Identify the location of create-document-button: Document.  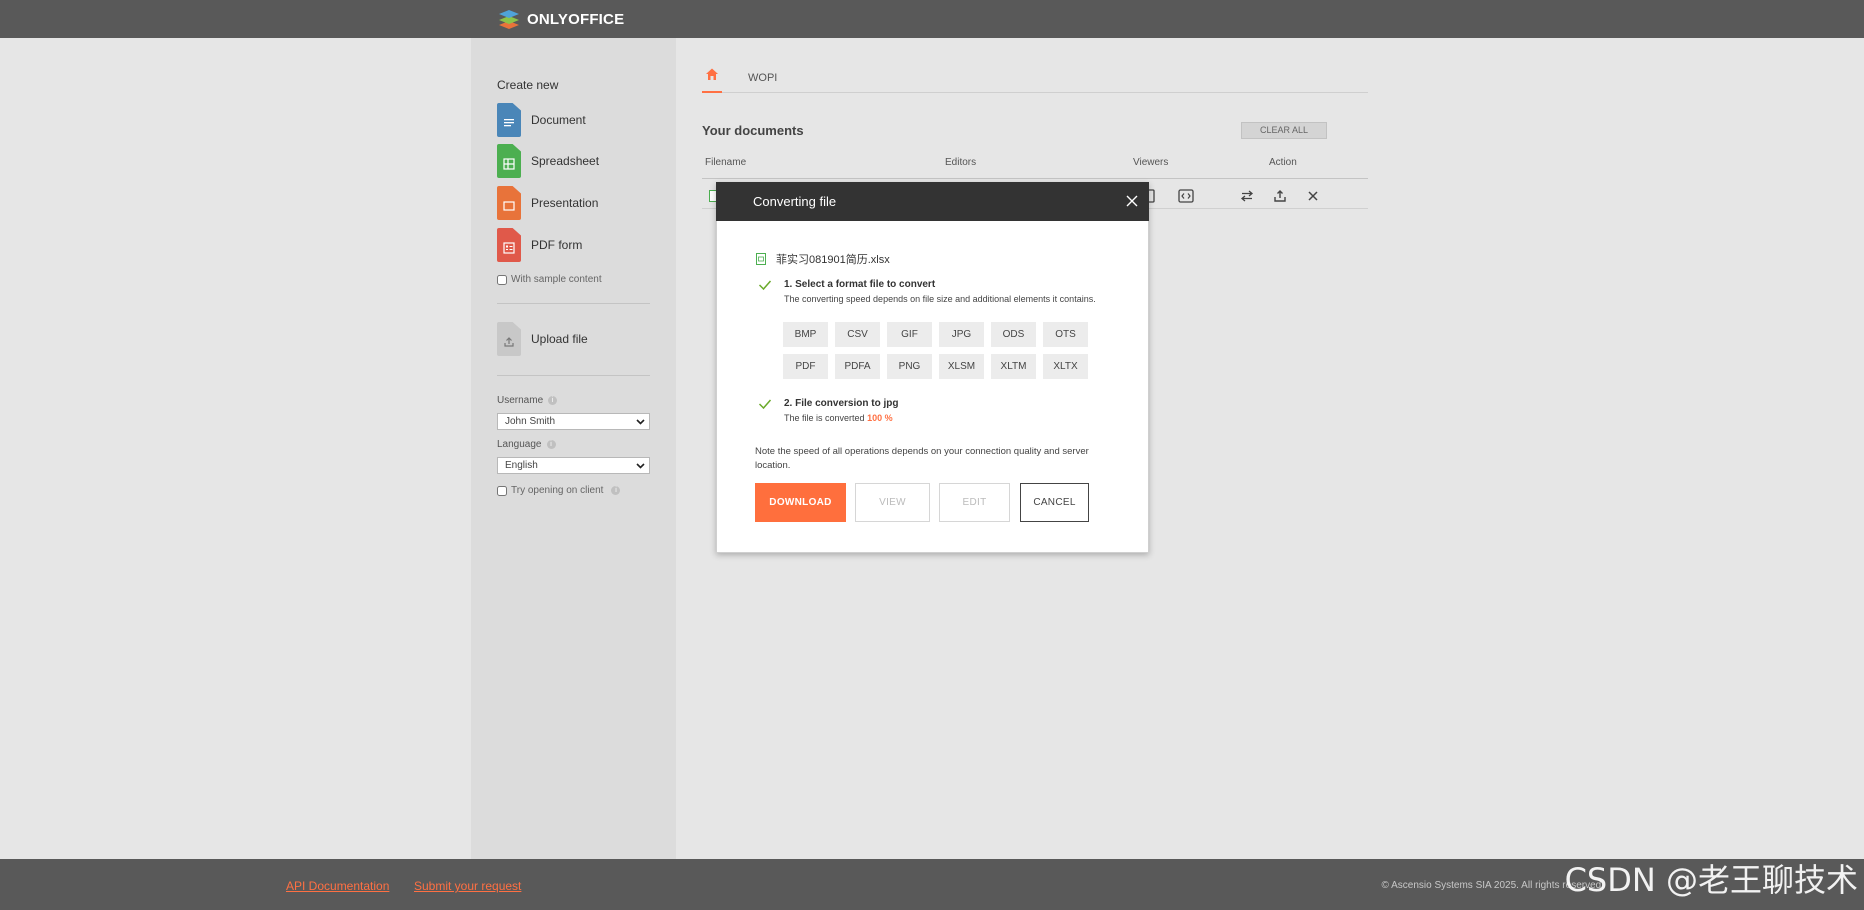
(541, 120).